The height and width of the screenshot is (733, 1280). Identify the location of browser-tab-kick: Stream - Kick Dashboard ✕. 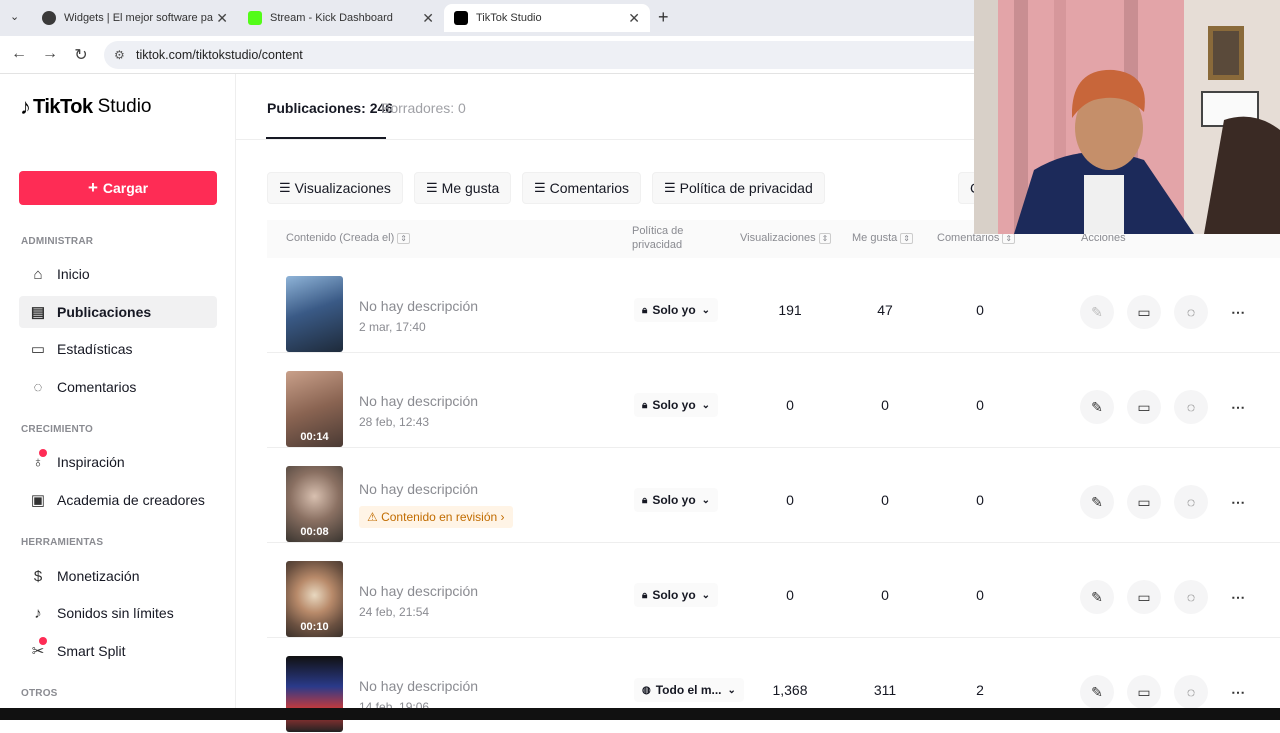
(341, 18).